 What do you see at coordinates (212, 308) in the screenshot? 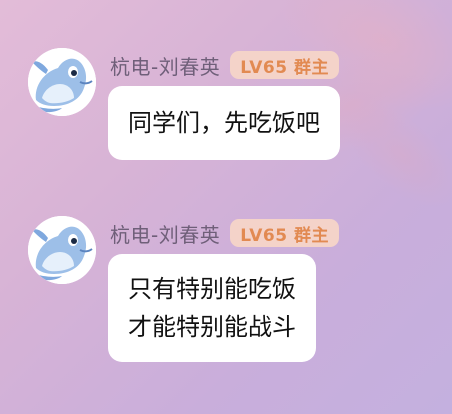
I see `message-bubble: 只有特别能吃饭 才能特别能战斗` at bounding box center [212, 308].